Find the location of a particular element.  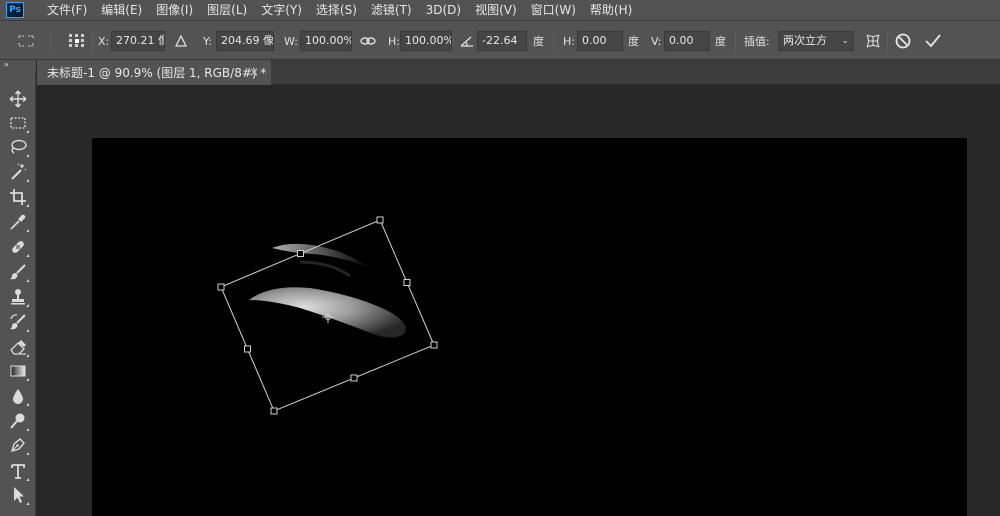

relative-position-icon is located at coordinates (181, 41).